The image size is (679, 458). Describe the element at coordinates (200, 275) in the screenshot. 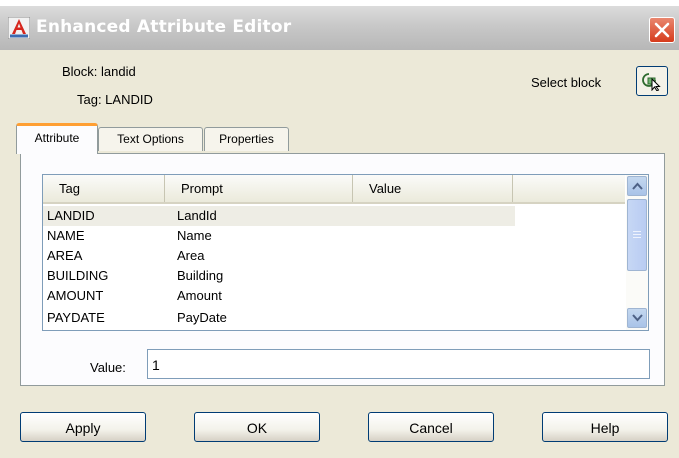

I see `row-prompt: Building` at that location.